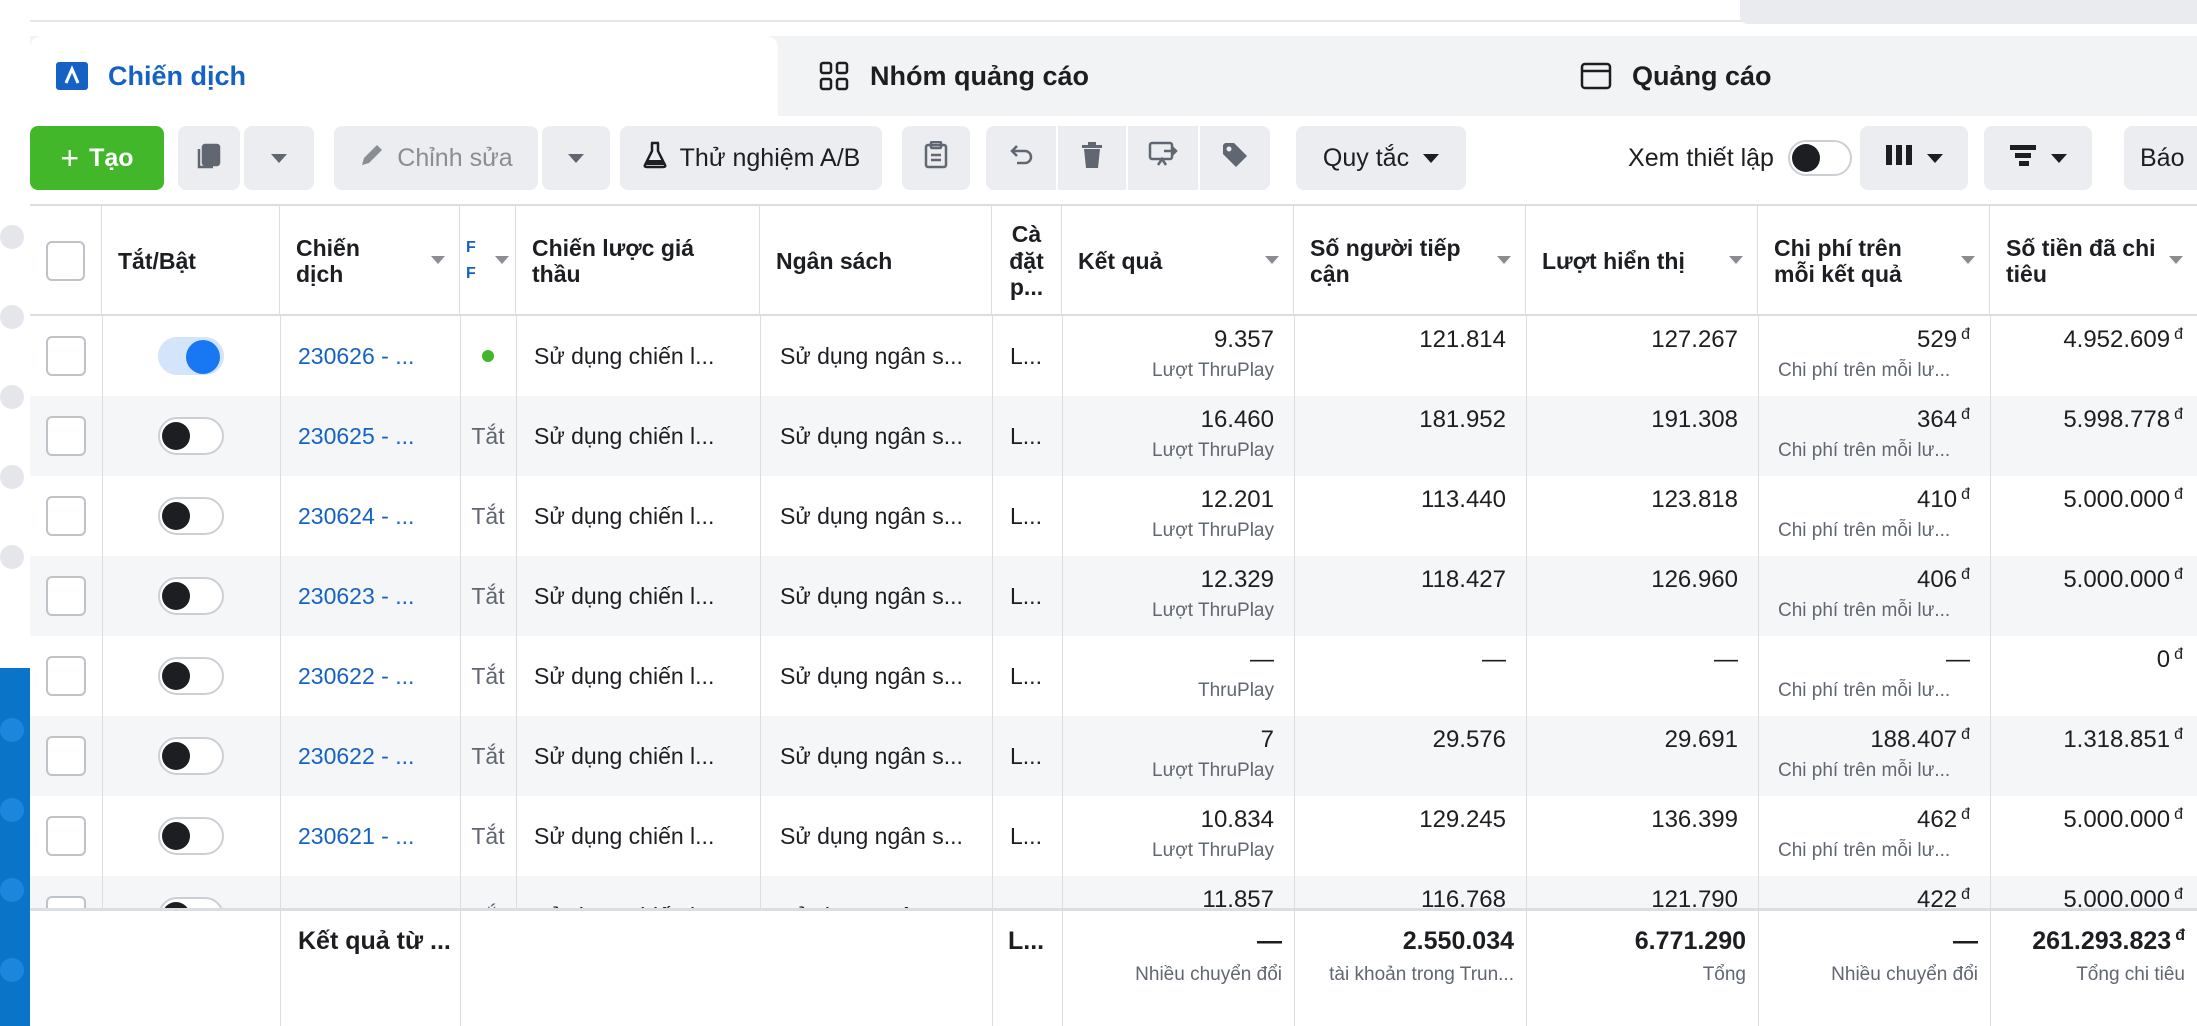 The width and height of the screenshot is (2197, 1026). I want to click on impressions-cell: 127.267, so click(1694, 339).